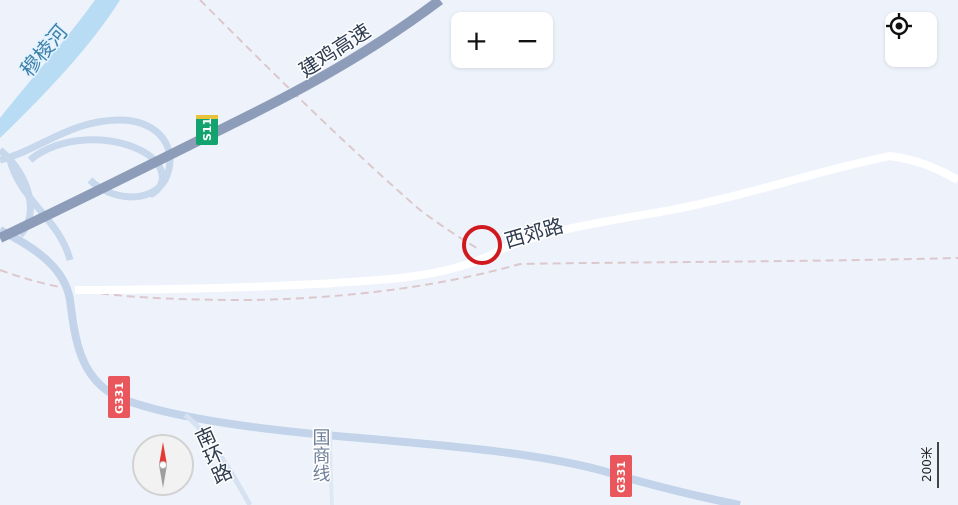  I want to click on shield-g331-right: G331, so click(621, 476).